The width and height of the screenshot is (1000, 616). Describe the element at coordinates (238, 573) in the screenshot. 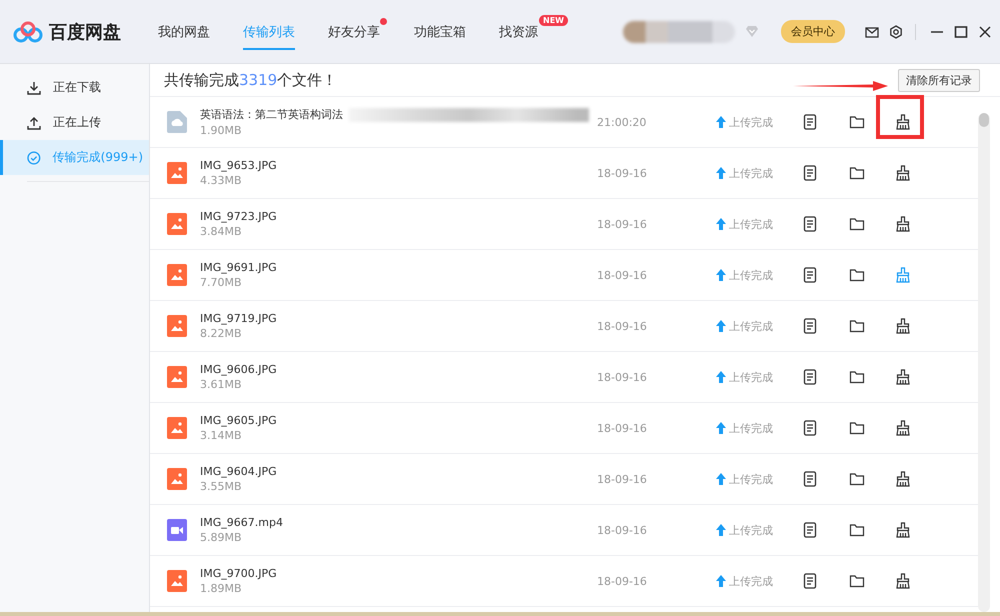

I see `file-name: IMG_9700.JPG` at that location.